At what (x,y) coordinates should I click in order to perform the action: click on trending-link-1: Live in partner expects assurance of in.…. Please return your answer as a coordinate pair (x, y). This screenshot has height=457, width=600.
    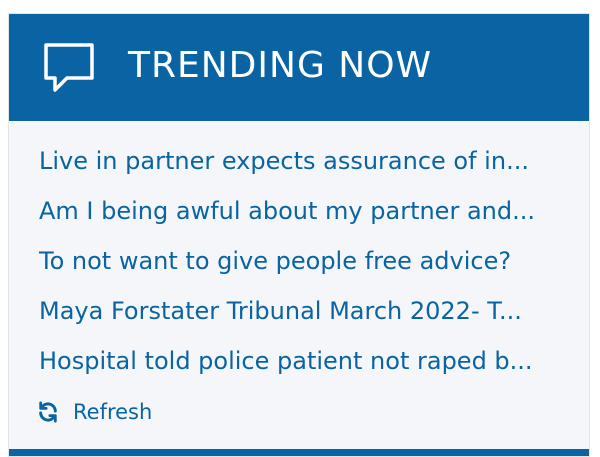
    Looking at the image, I should click on (299, 161).